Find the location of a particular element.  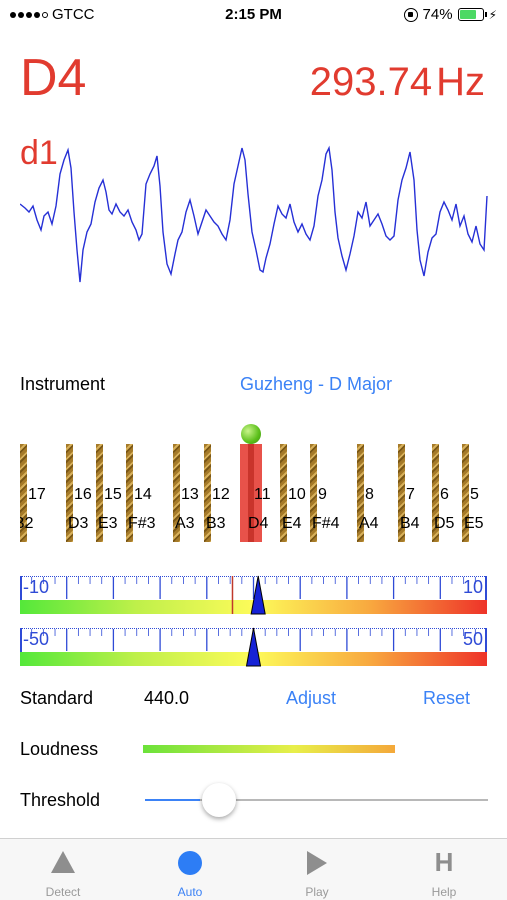

string-number: 7 is located at coordinates (410, 494).